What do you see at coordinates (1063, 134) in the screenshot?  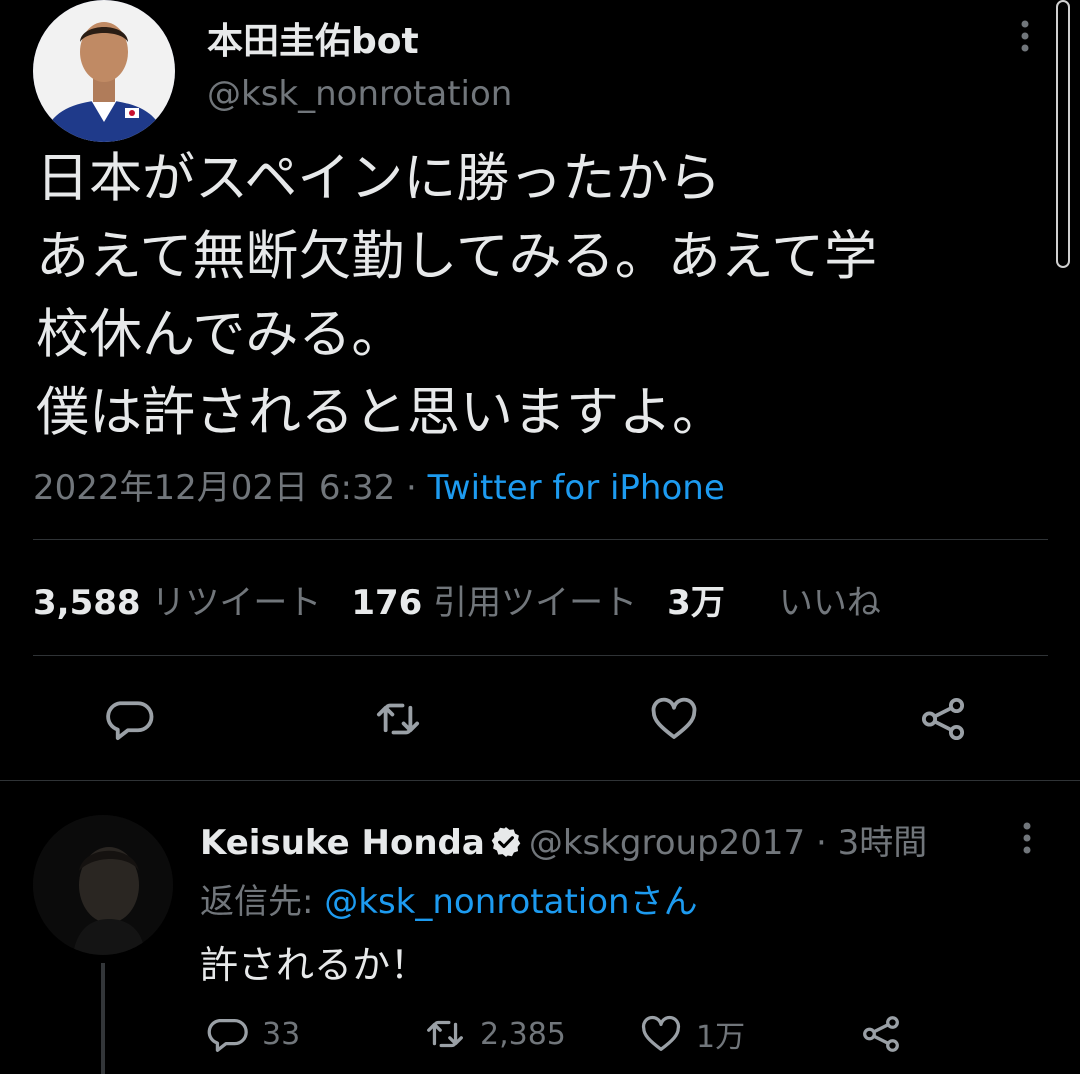 I see `scrollbar` at bounding box center [1063, 134].